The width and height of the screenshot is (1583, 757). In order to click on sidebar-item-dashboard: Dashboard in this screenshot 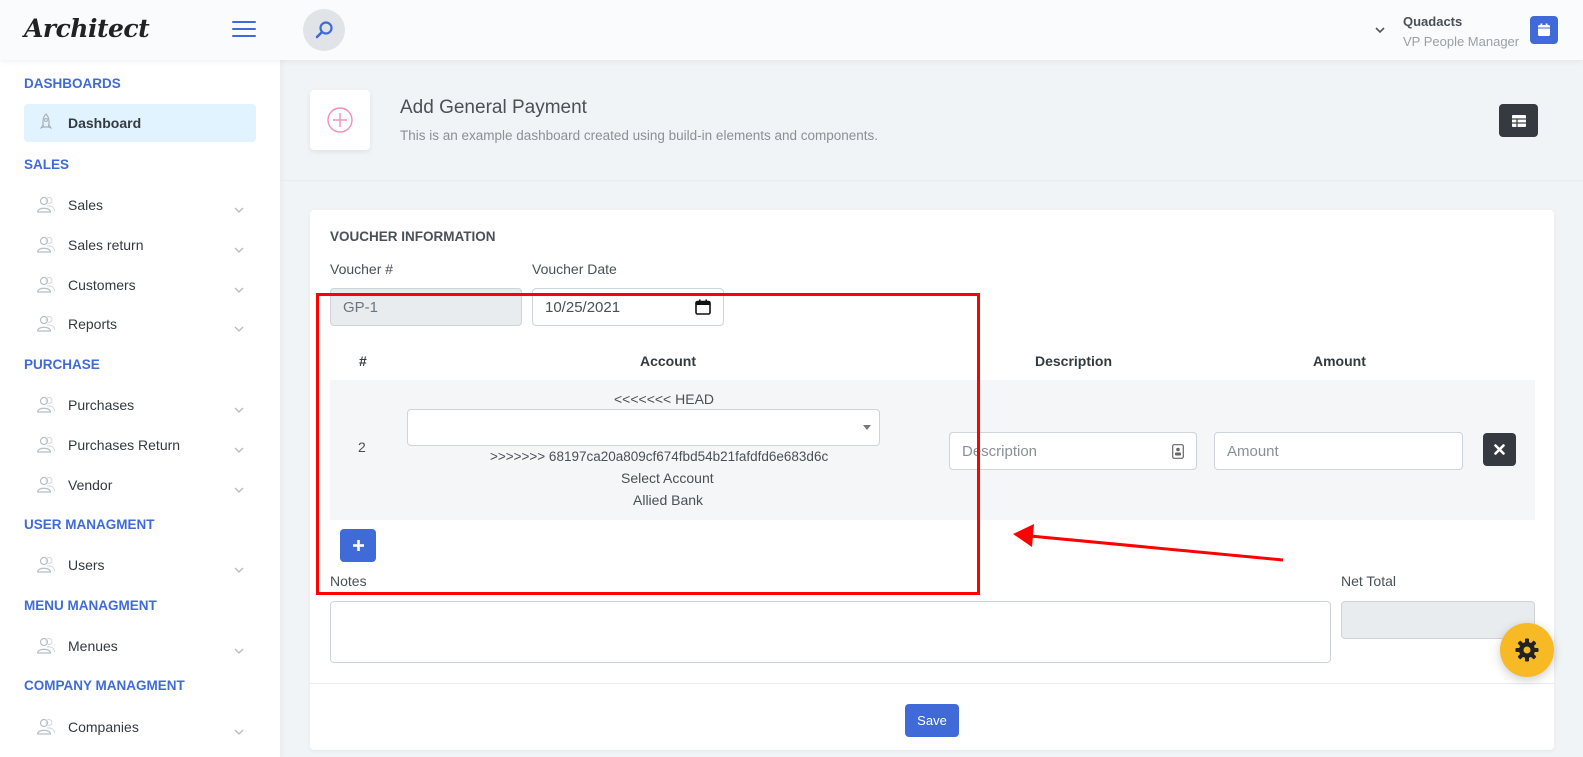, I will do `click(140, 123)`.